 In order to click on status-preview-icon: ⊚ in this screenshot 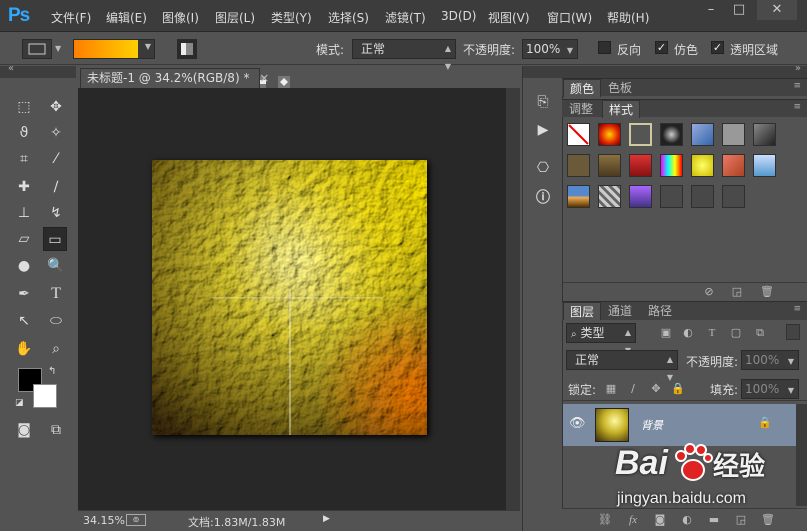, I will do `click(136, 520)`.